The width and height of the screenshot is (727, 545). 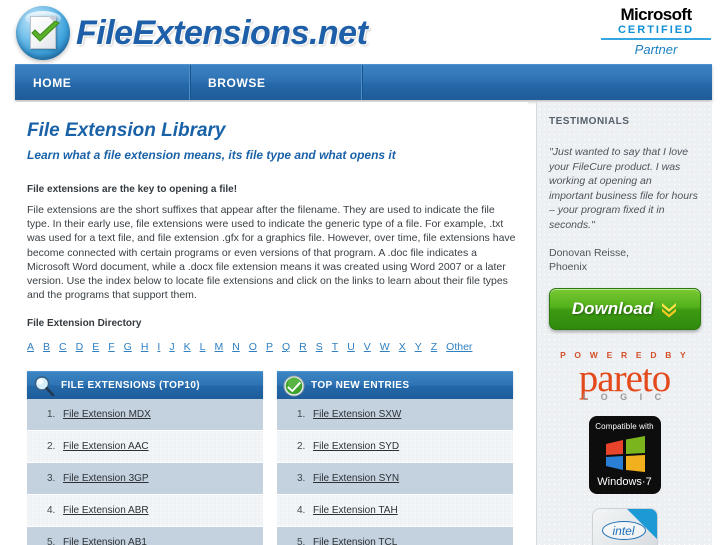 I want to click on nav-filler, so click(x=537, y=82).